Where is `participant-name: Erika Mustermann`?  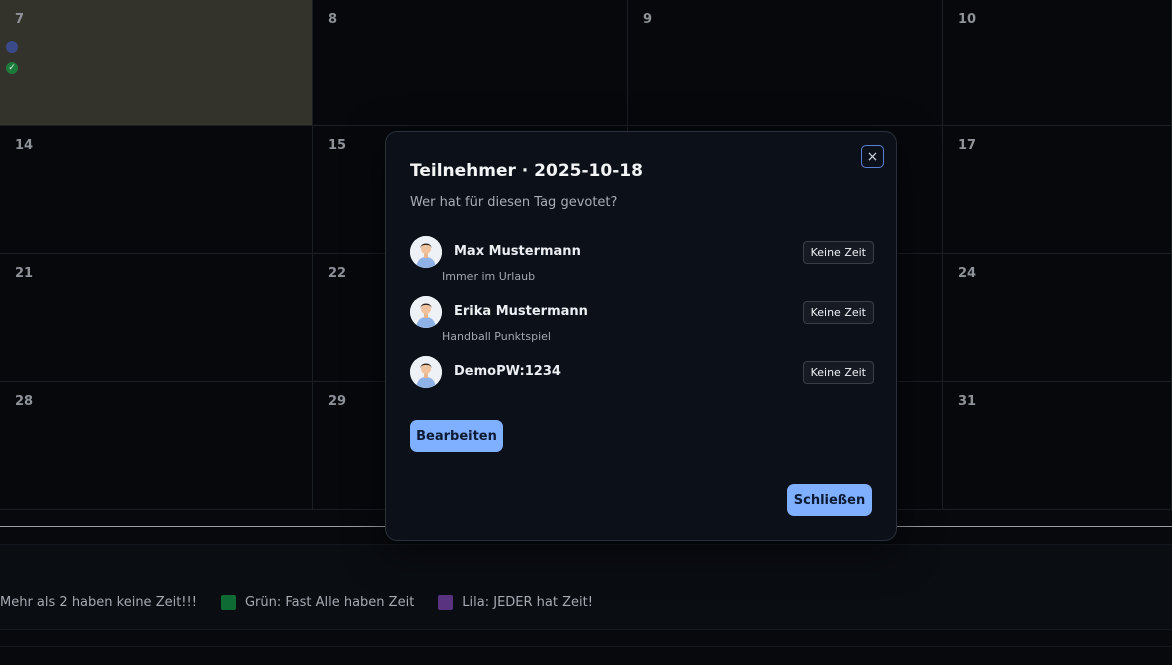 participant-name: Erika Mustermann is located at coordinates (521, 311).